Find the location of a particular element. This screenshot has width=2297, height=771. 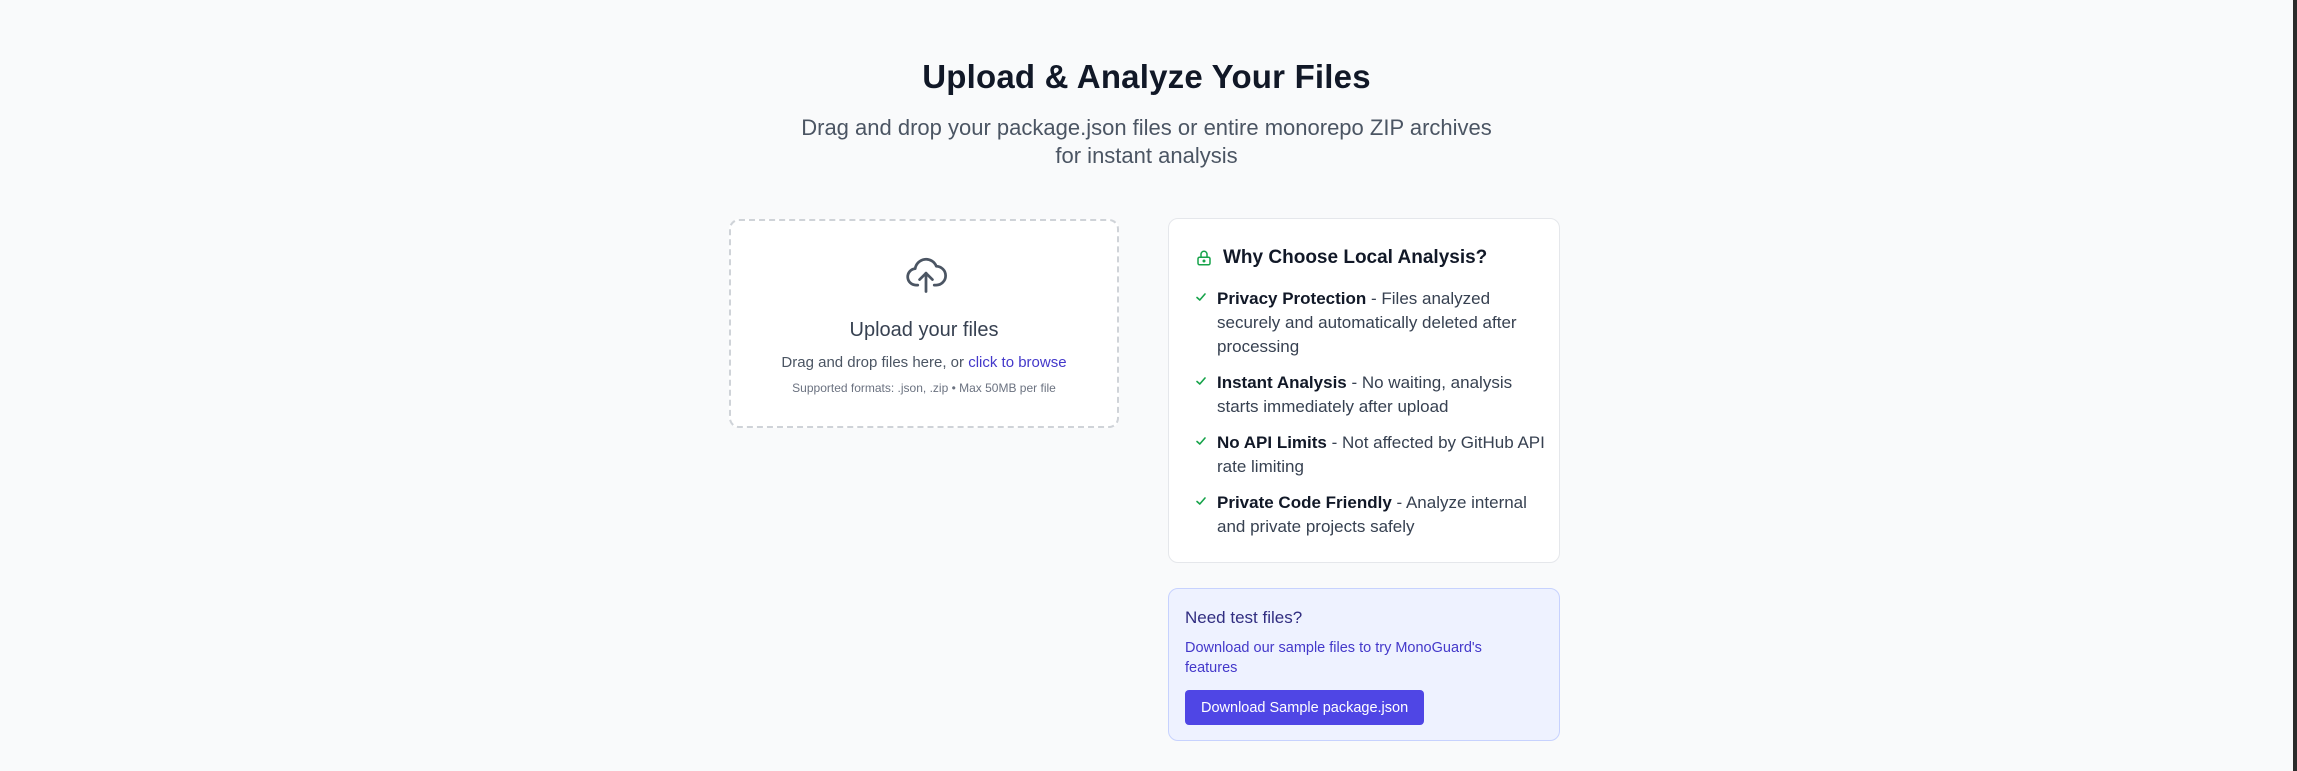

dropzone-title: Upload your files is located at coordinates (924, 330).